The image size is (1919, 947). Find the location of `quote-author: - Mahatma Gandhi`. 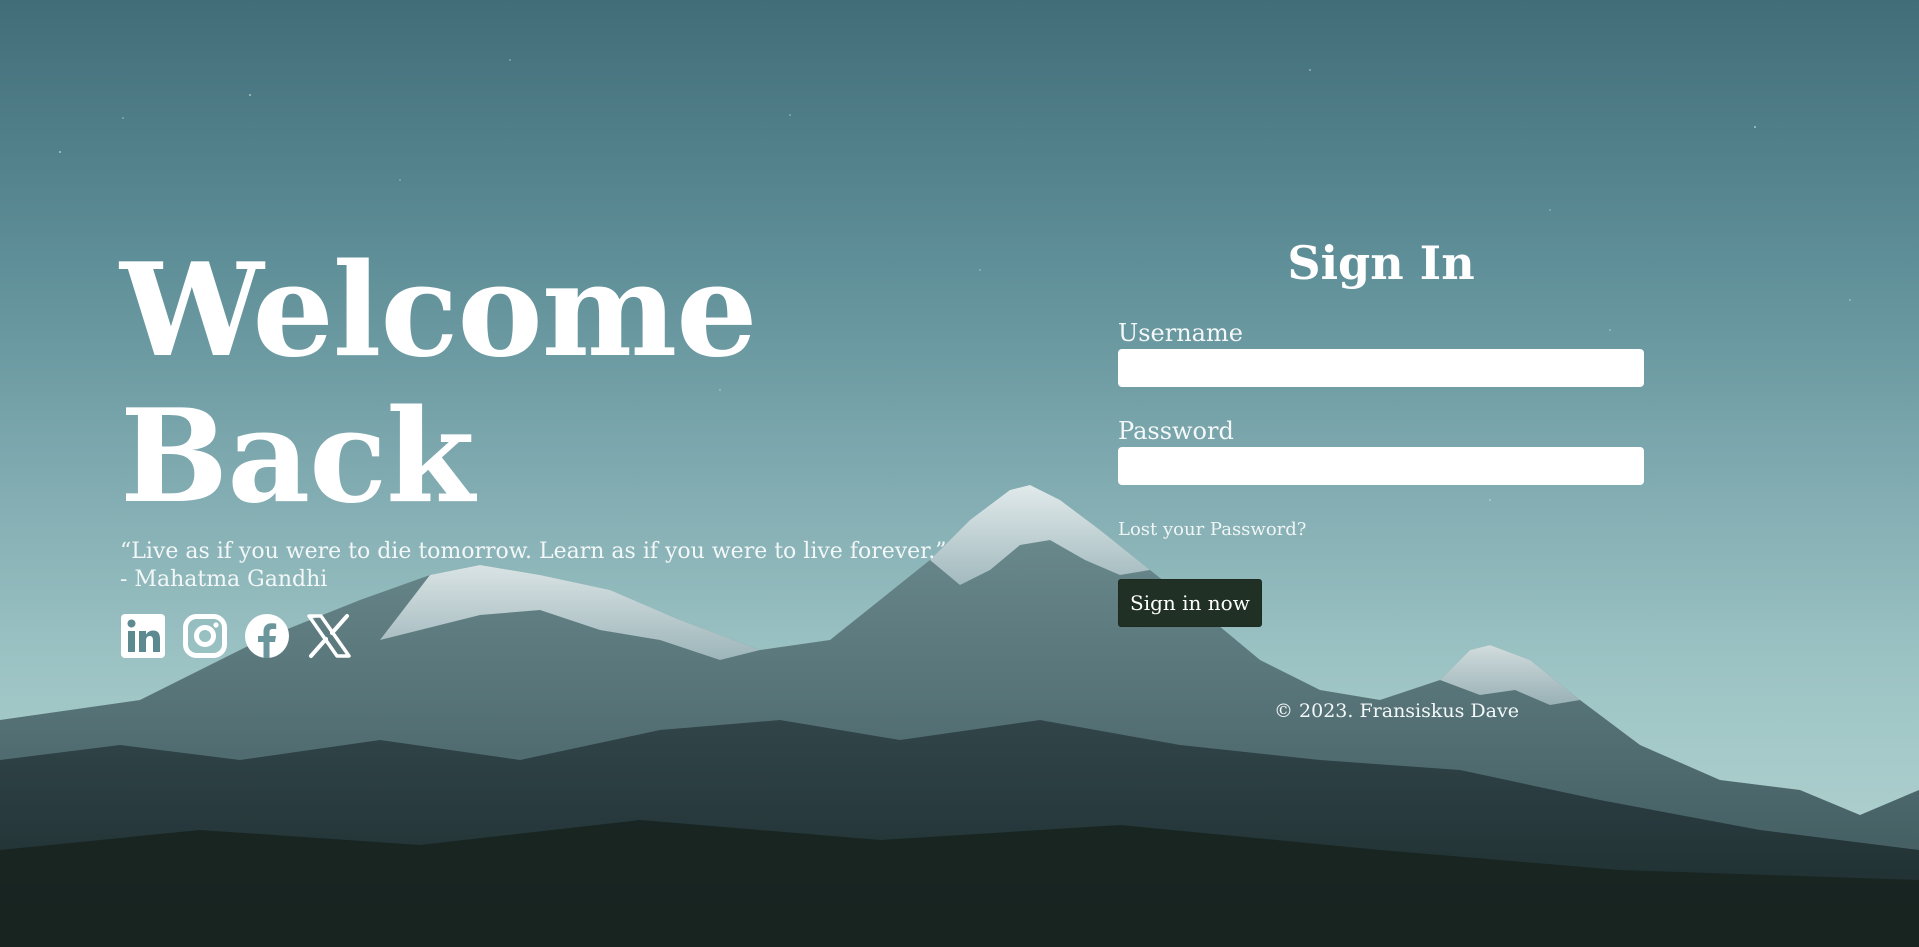

quote-author: - Mahatma Gandhi is located at coordinates (224, 579).